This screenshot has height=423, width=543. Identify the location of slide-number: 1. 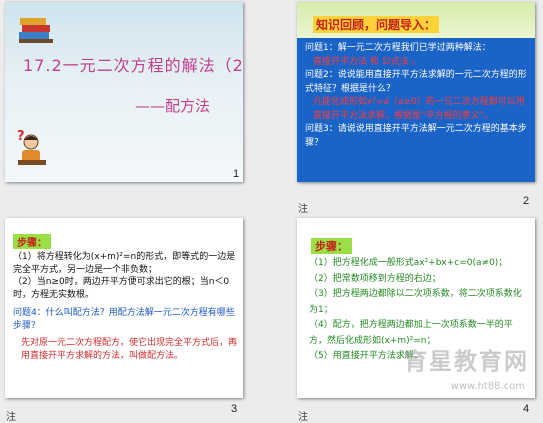
(236, 174).